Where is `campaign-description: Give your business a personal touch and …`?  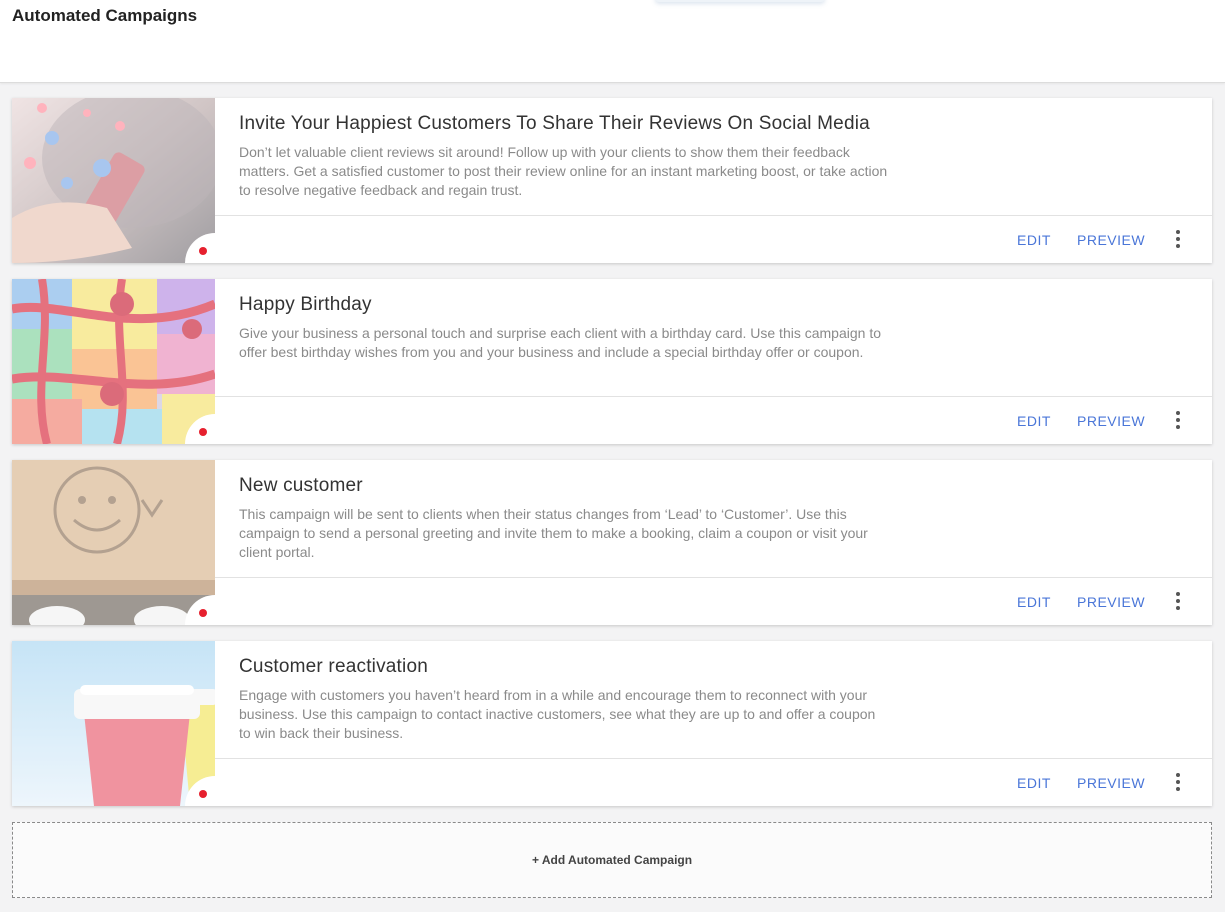
campaign-description: Give your business a personal touch and … is located at coordinates (560, 342).